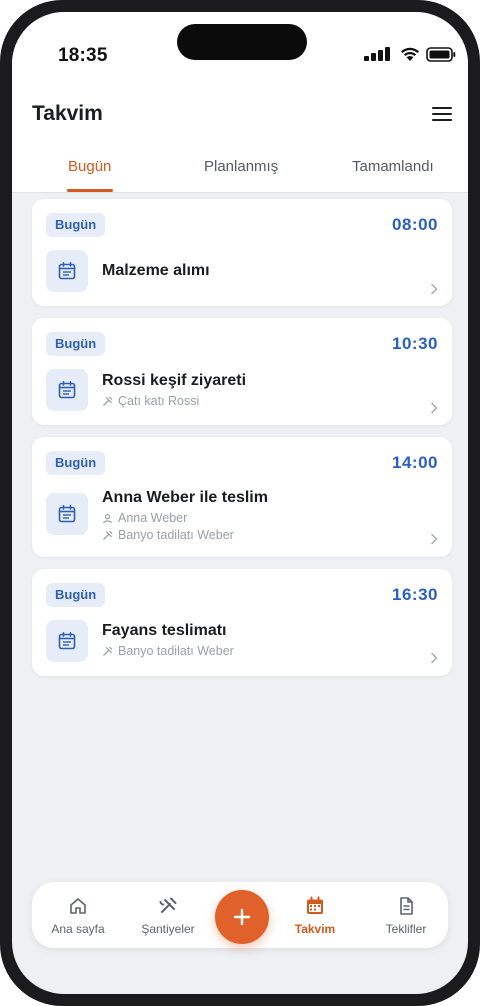  I want to click on client-name: Anna Weber, so click(153, 518).